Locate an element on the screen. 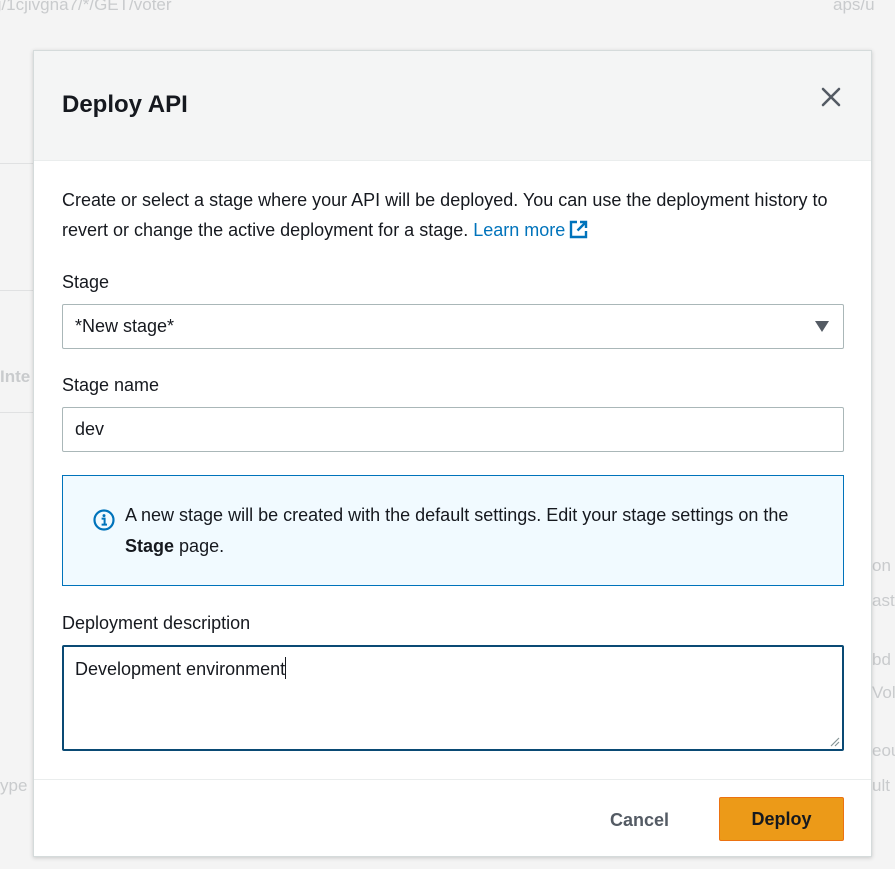 The width and height of the screenshot is (895, 869). stage-name-input: dev is located at coordinates (453, 429).